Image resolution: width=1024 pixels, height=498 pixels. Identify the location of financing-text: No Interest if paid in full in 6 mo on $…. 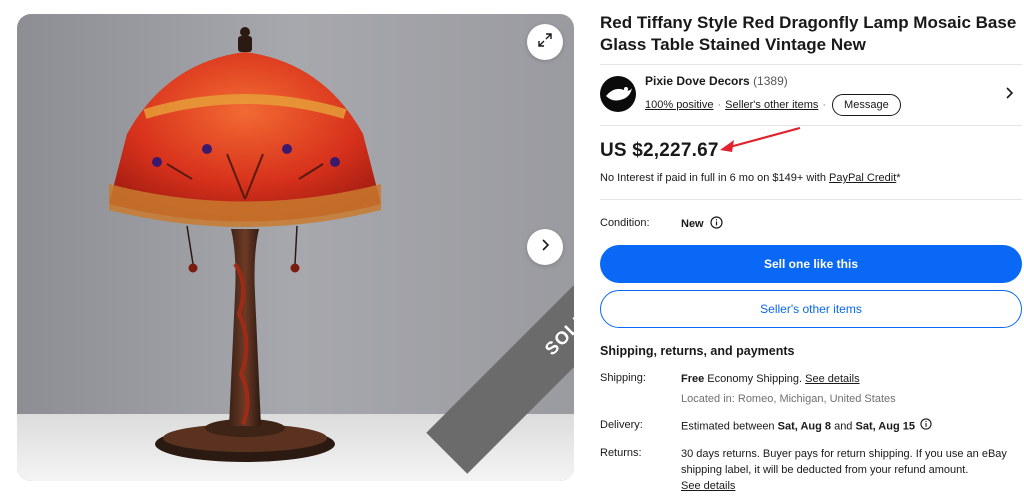
(714, 178).